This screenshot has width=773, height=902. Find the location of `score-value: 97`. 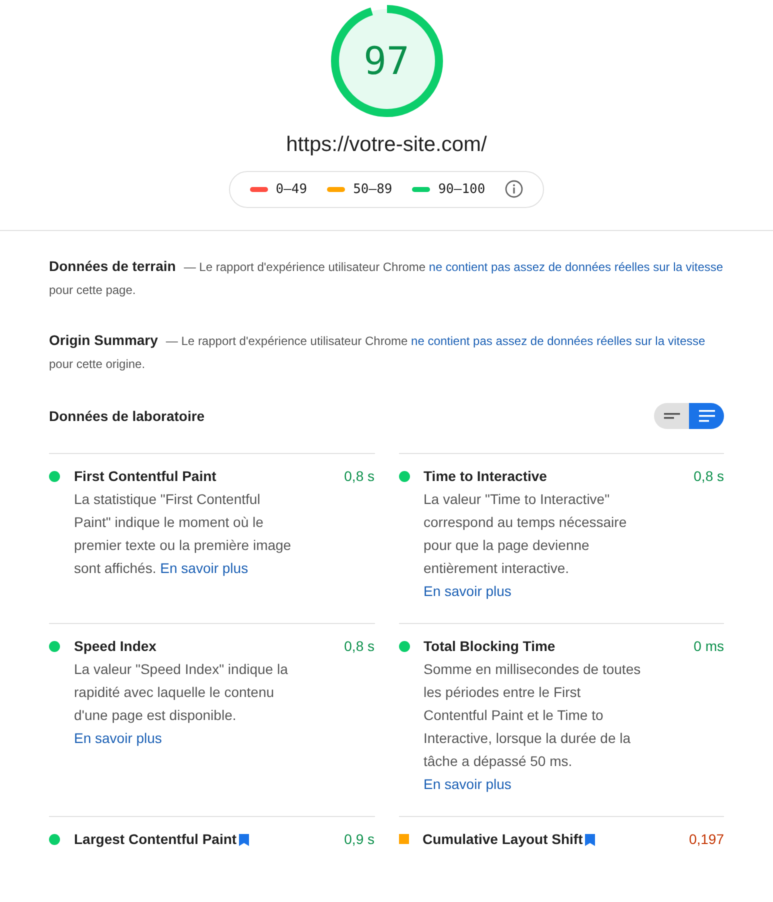

score-value: 97 is located at coordinates (387, 61).